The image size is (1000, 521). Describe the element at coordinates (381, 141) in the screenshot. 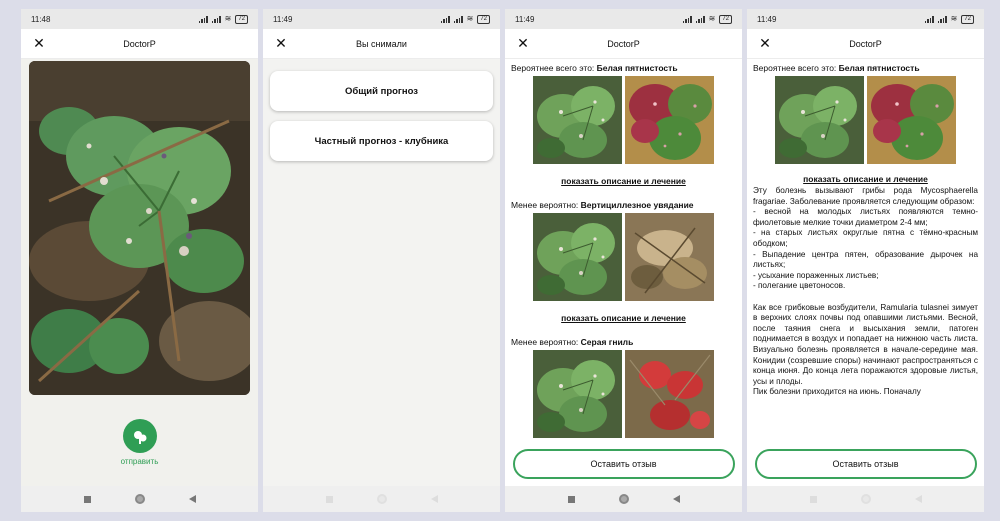

I see `strawberry-forecast-button: Частный прогноз - клубника` at that location.